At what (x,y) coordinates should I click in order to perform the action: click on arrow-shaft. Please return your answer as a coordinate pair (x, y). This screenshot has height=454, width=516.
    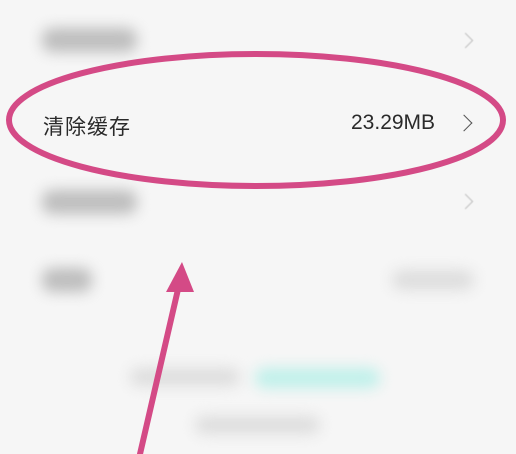
    Looking at the image, I should click on (161, 361).